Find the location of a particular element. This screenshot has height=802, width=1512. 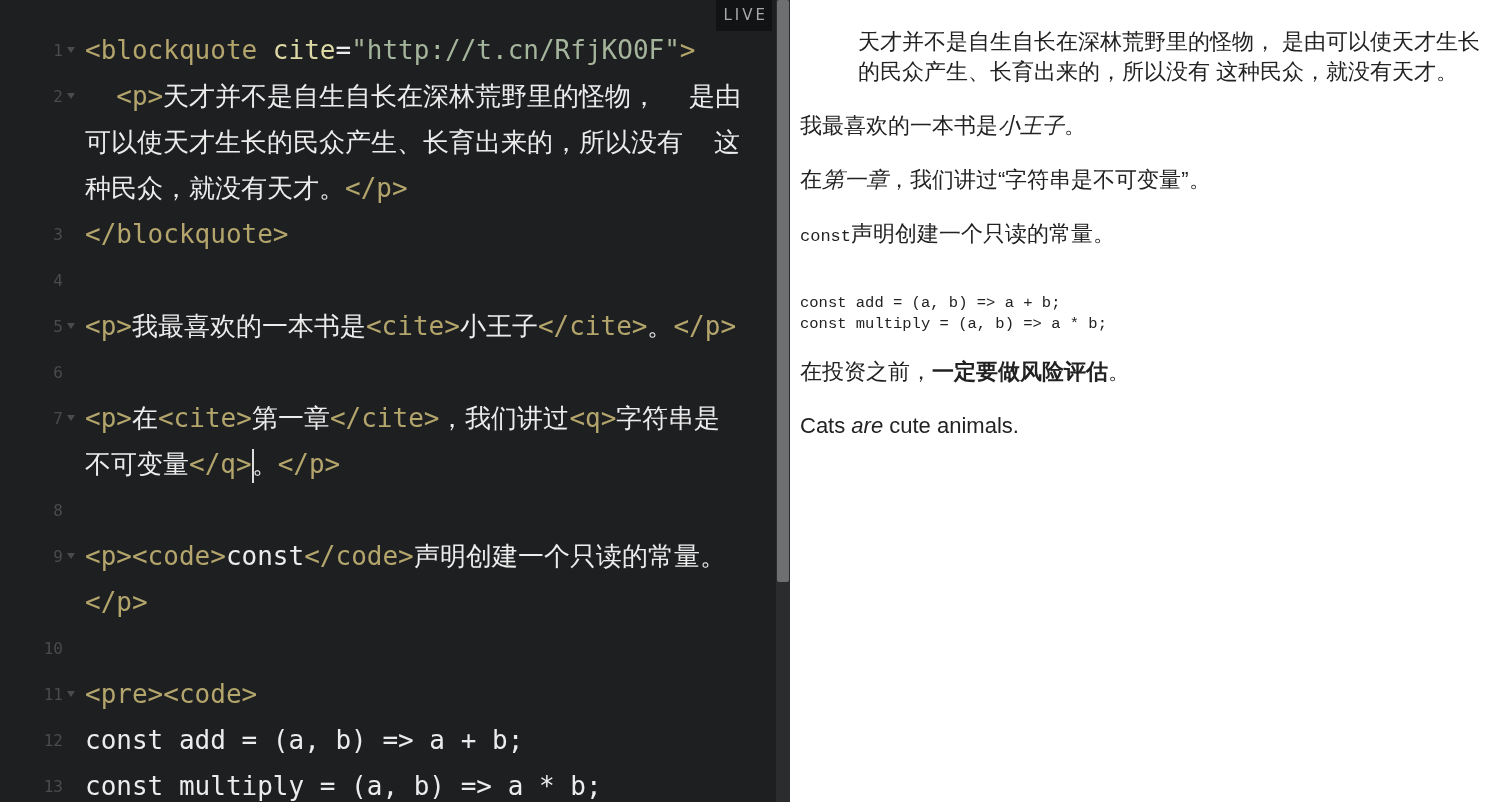

paragraph-text: const声明创建一个只读的常量。 is located at coordinates (958, 234).